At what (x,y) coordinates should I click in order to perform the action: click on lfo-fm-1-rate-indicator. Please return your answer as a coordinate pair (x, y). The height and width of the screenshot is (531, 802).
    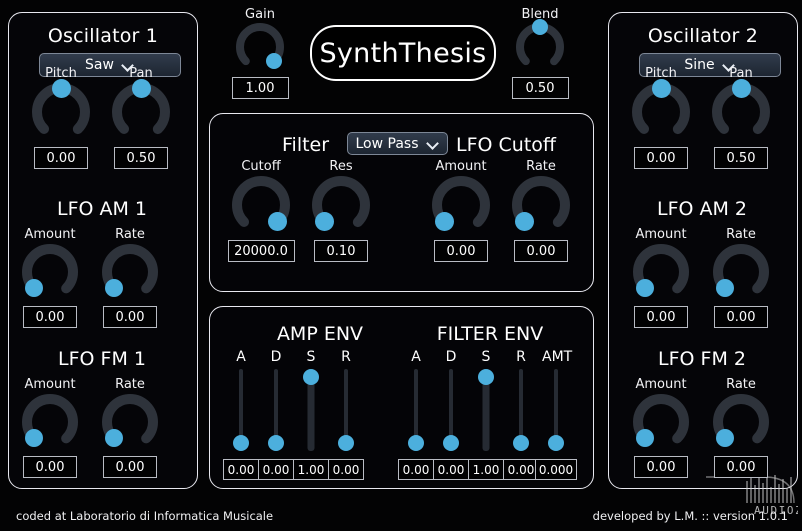
    Looking at the image, I should click on (113, 438).